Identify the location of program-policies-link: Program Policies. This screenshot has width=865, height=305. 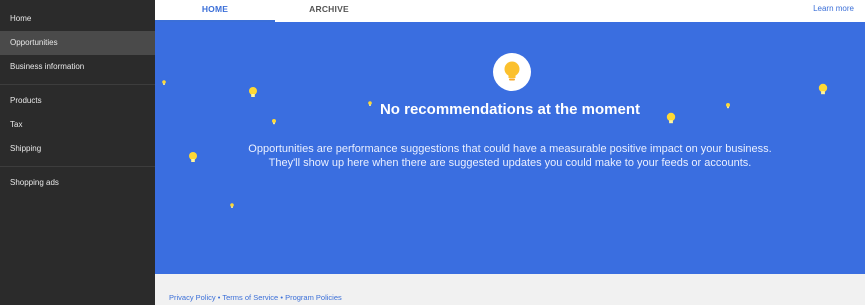
(313, 297).